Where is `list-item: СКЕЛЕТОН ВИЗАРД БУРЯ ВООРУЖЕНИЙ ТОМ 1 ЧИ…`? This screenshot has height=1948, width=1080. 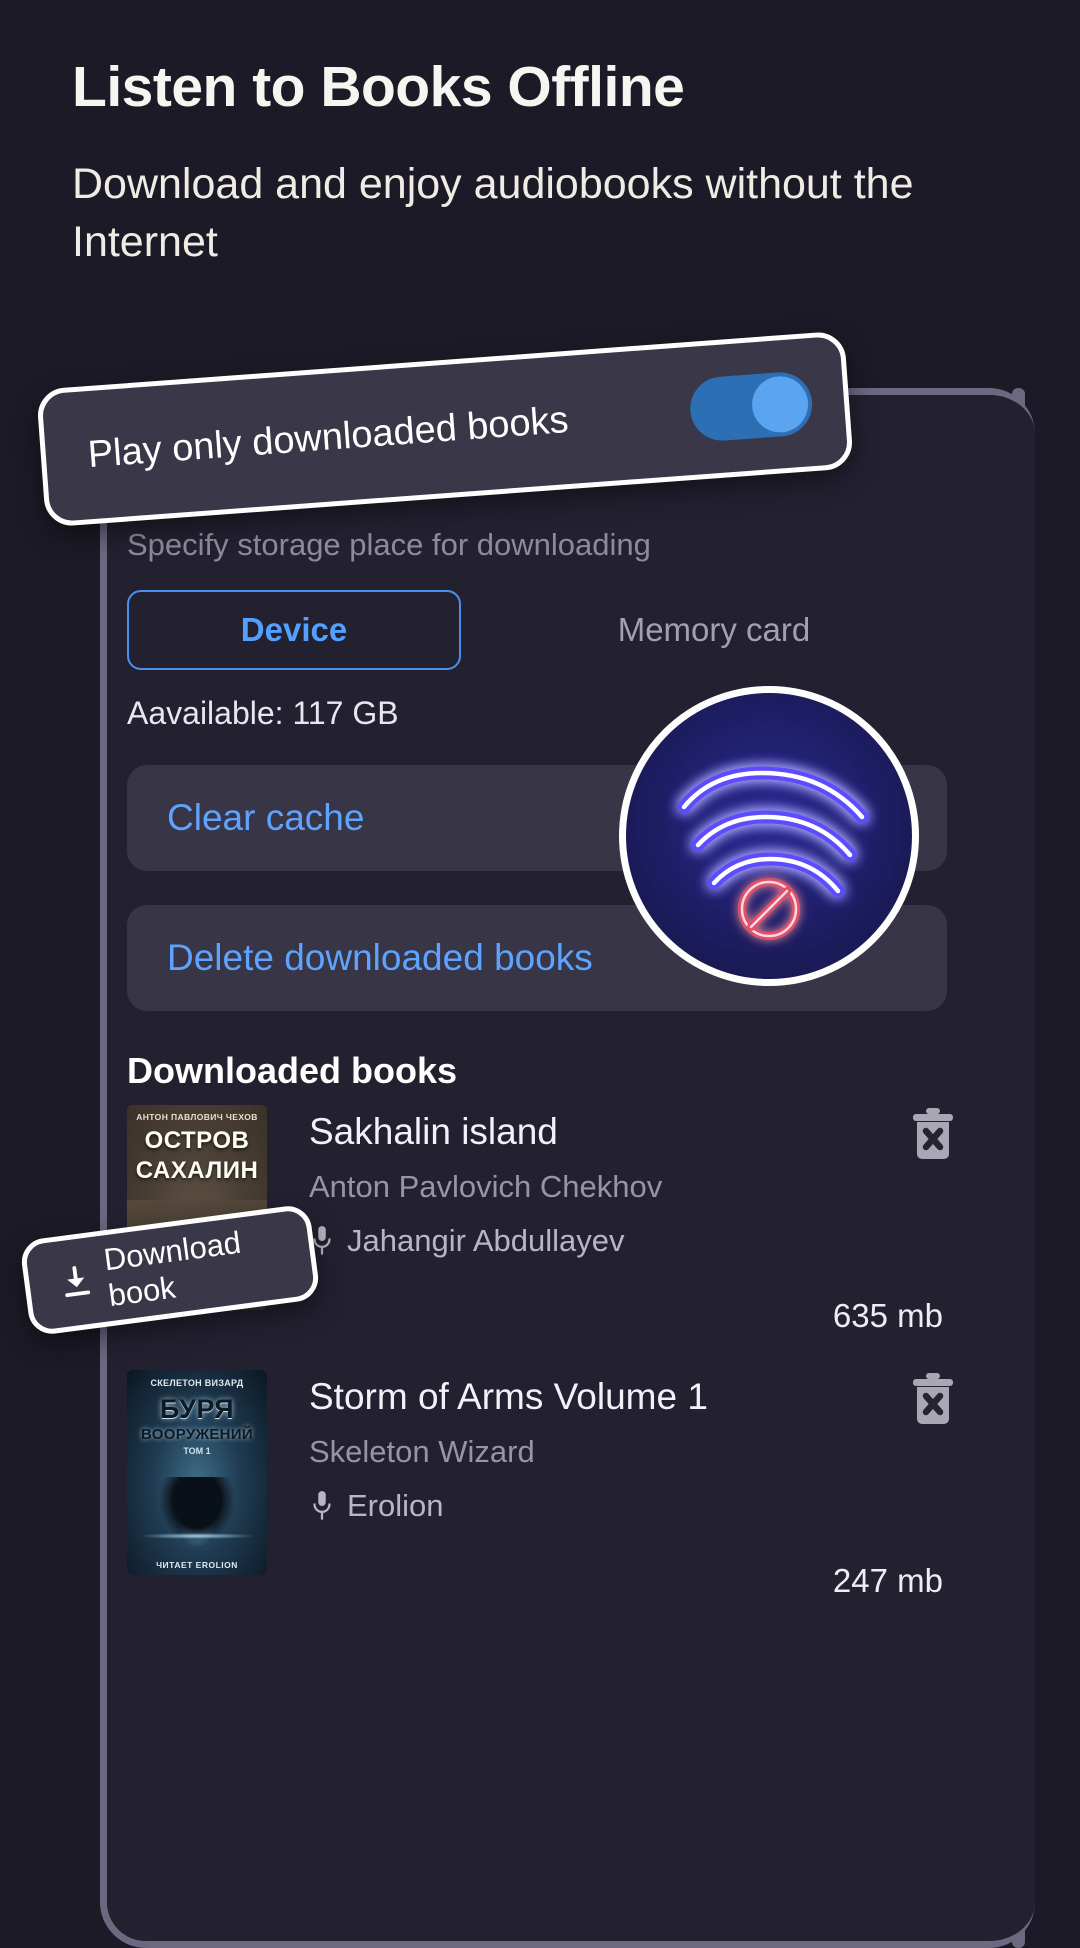 list-item: СКЕЛЕТОН ВИЗАРД БУРЯ ВООРУЖЕНИЙ ТОМ 1 ЧИ… is located at coordinates (567, 1505).